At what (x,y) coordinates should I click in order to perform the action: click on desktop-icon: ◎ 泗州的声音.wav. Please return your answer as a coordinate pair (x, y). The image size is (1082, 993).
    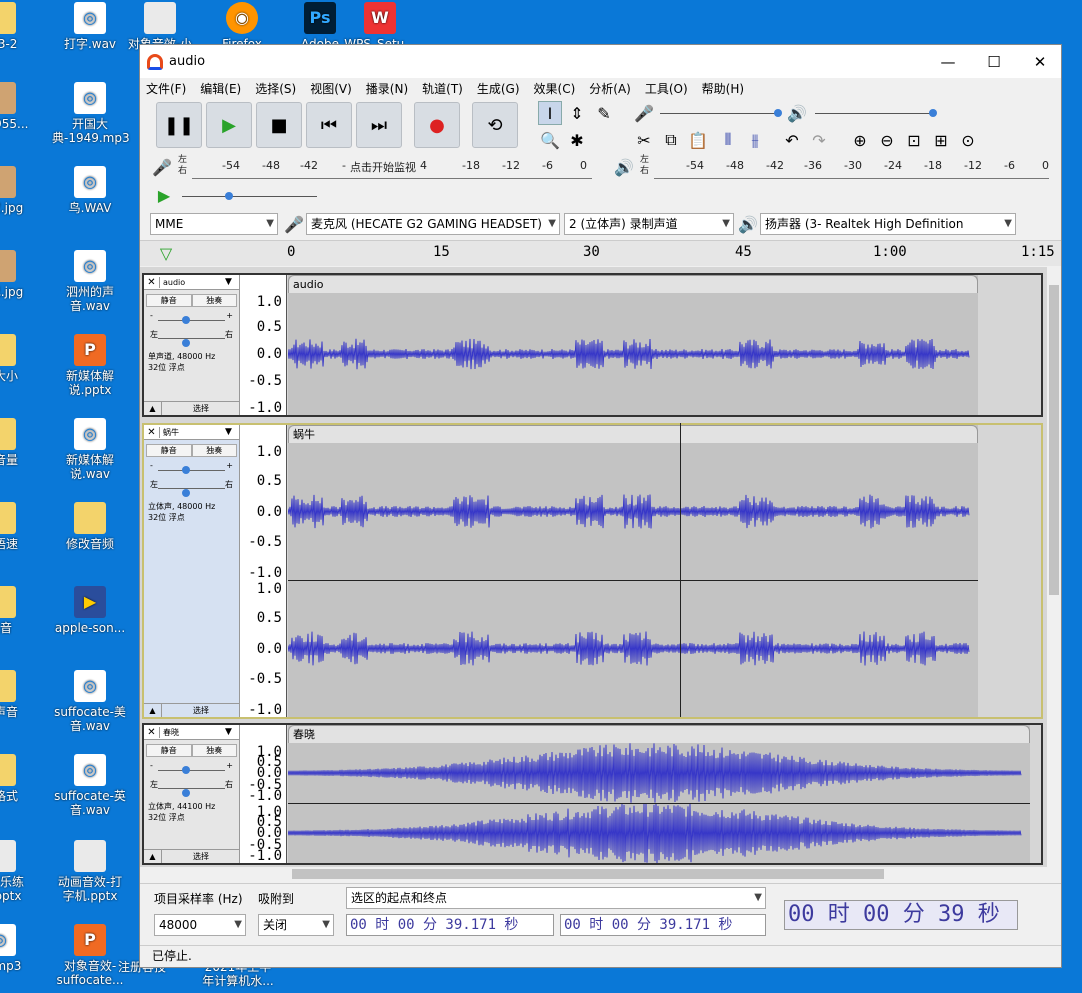
    Looking at the image, I should click on (90, 281).